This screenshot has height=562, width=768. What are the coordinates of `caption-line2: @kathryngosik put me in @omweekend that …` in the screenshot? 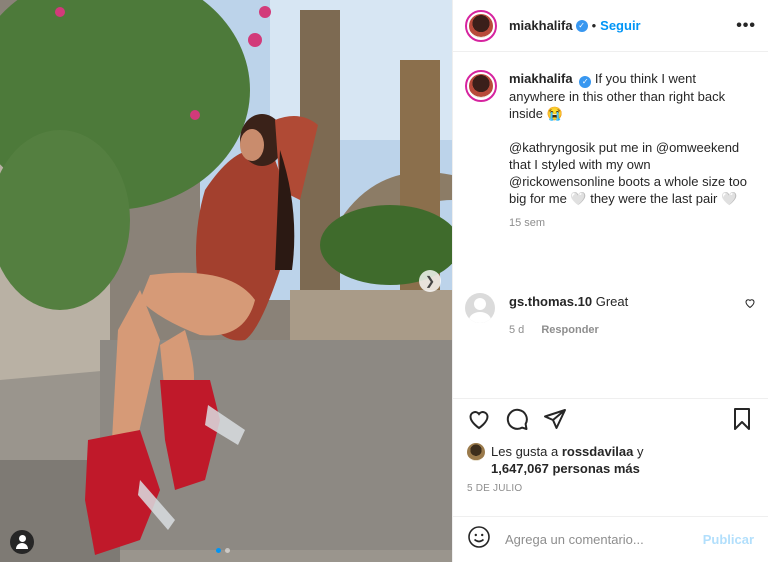 It's located at (628, 173).